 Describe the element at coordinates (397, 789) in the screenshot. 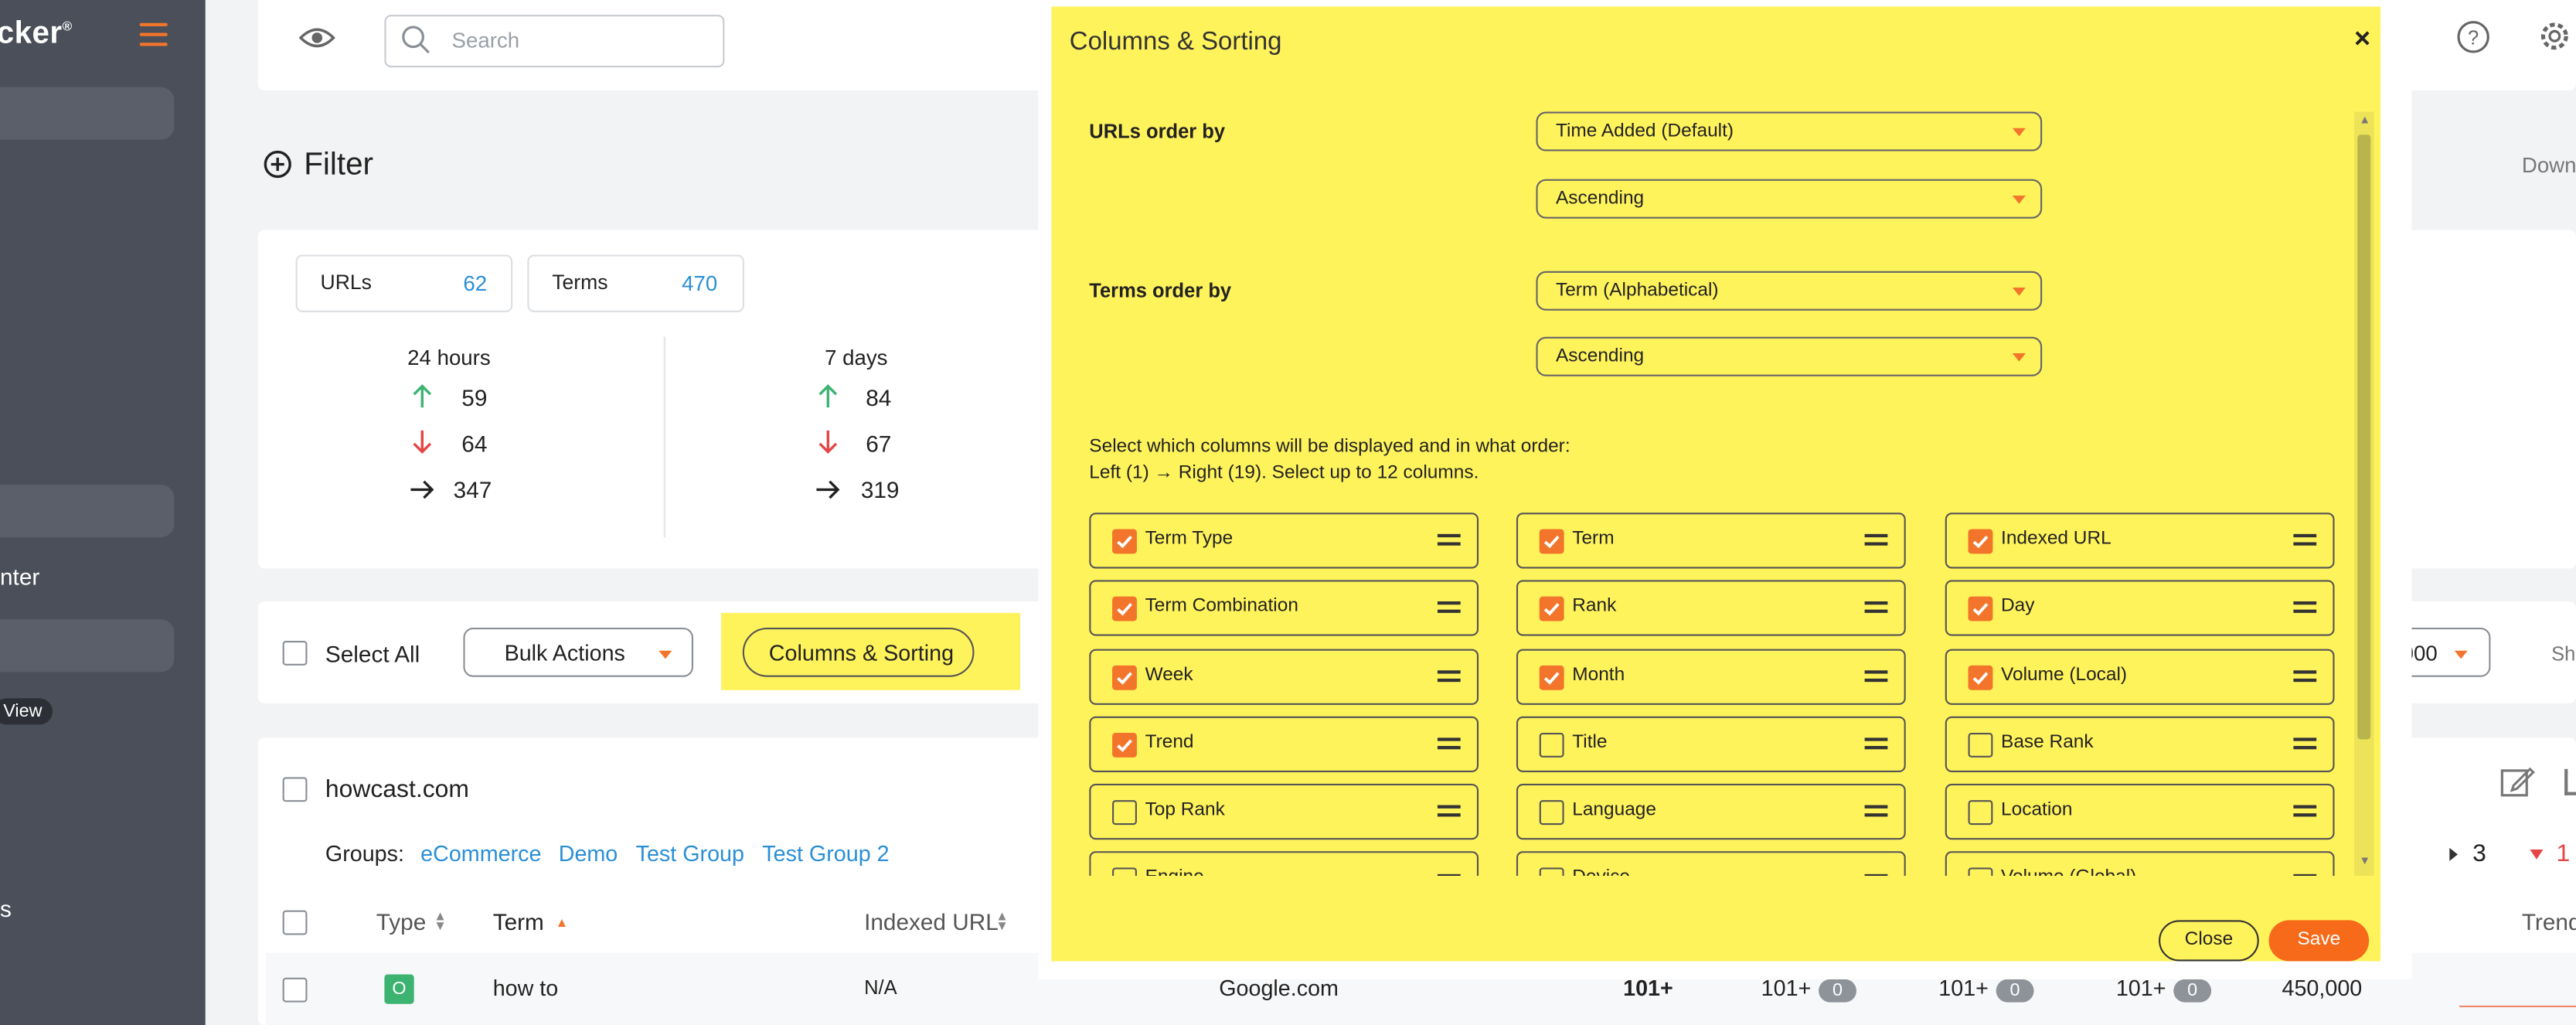

I see `project-name: howcast.com` at that location.